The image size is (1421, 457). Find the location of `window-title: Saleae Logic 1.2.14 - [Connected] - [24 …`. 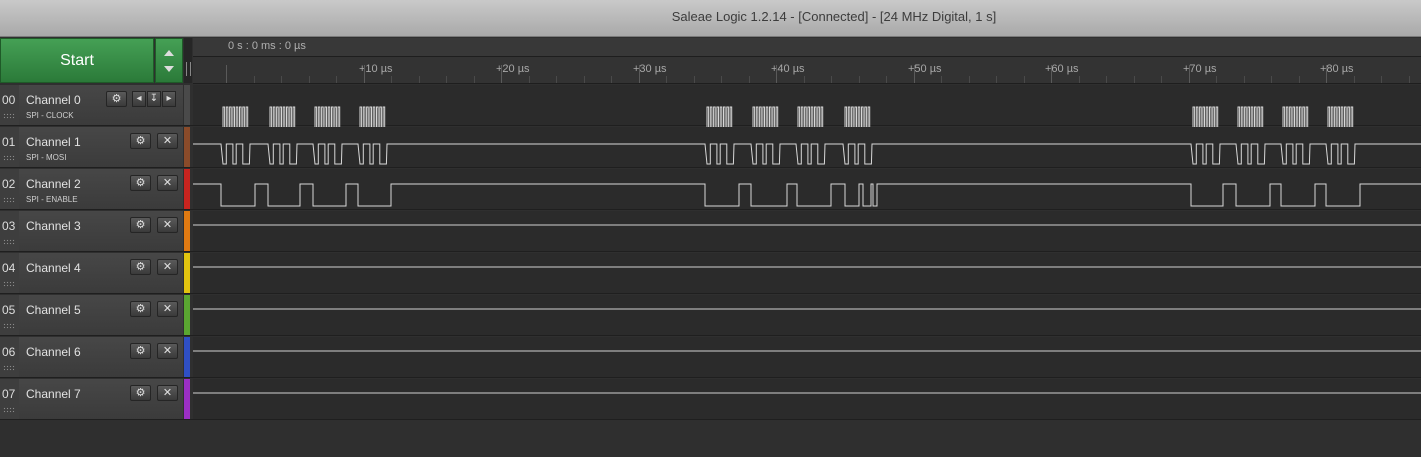

window-title: Saleae Logic 1.2.14 - [Connected] - [24 … is located at coordinates (834, 16).